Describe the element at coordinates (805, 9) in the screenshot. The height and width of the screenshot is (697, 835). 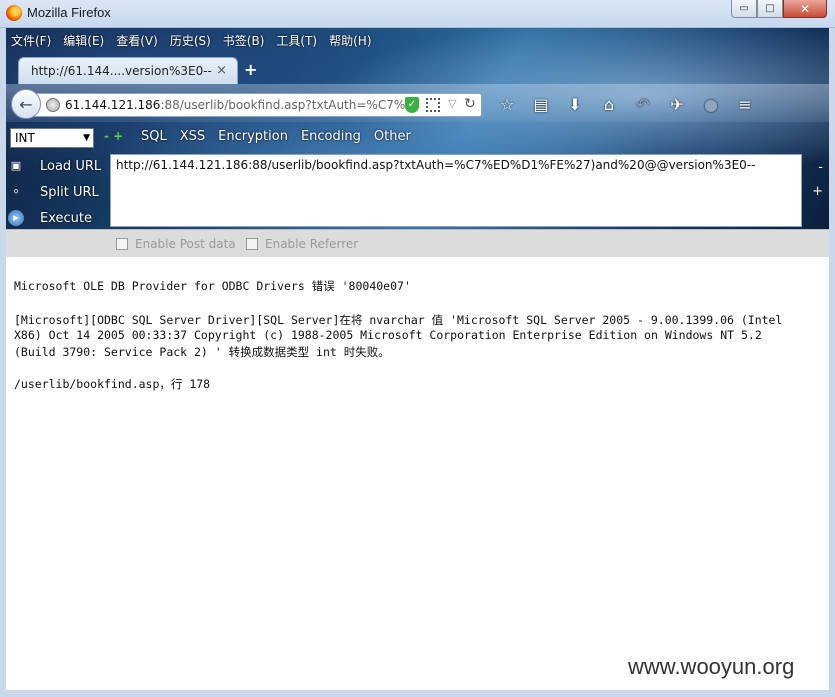
I see `close-button: ✕` at that location.